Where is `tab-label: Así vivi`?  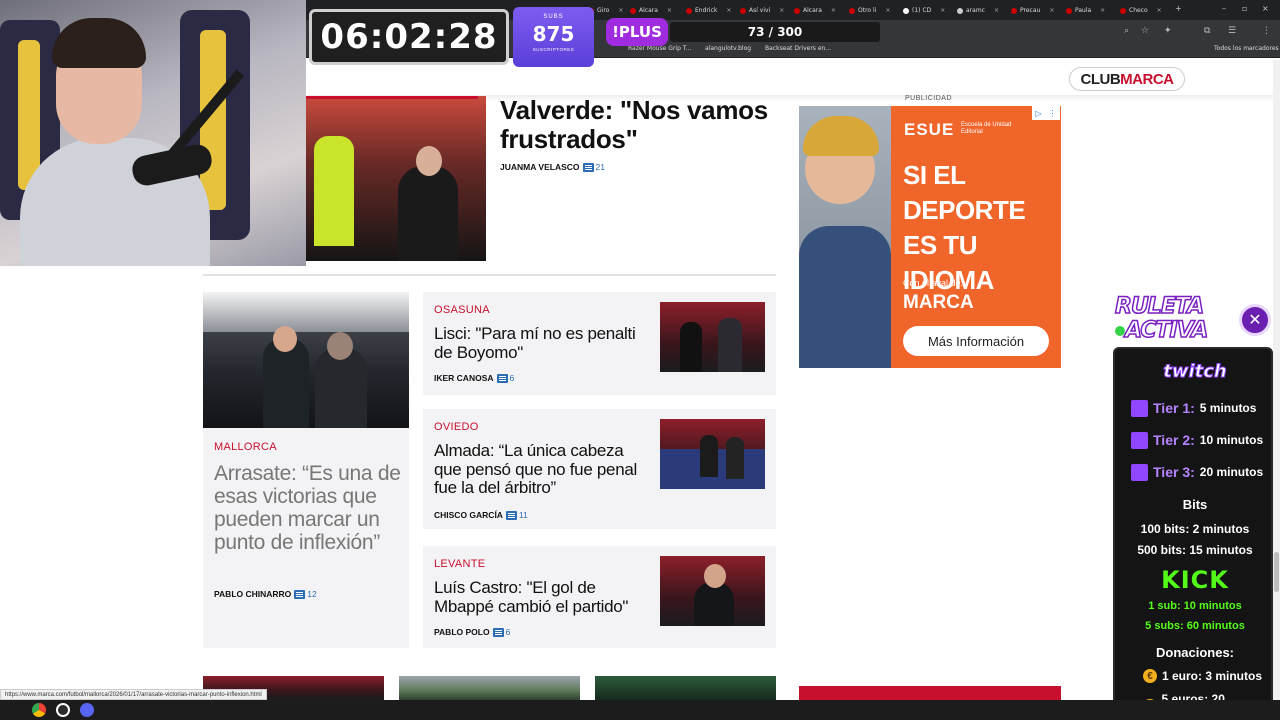
tab-label: Así vivi is located at coordinates (760, 10).